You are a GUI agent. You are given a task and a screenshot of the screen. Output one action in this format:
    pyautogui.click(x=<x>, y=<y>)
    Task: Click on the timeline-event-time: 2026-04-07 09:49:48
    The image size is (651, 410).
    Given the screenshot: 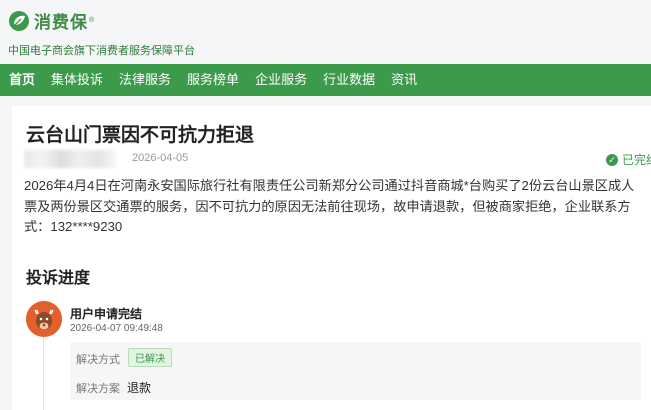 What is the action you would take?
    pyautogui.click(x=116, y=328)
    